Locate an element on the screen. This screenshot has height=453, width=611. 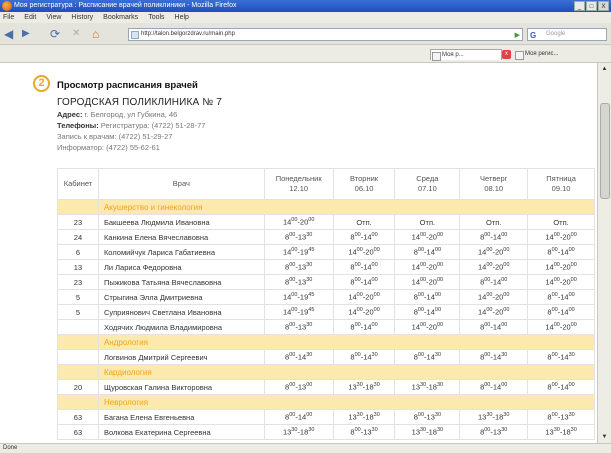
doctor-name: Волкова Екатерина Сергеевна is located at coordinates (181, 432).